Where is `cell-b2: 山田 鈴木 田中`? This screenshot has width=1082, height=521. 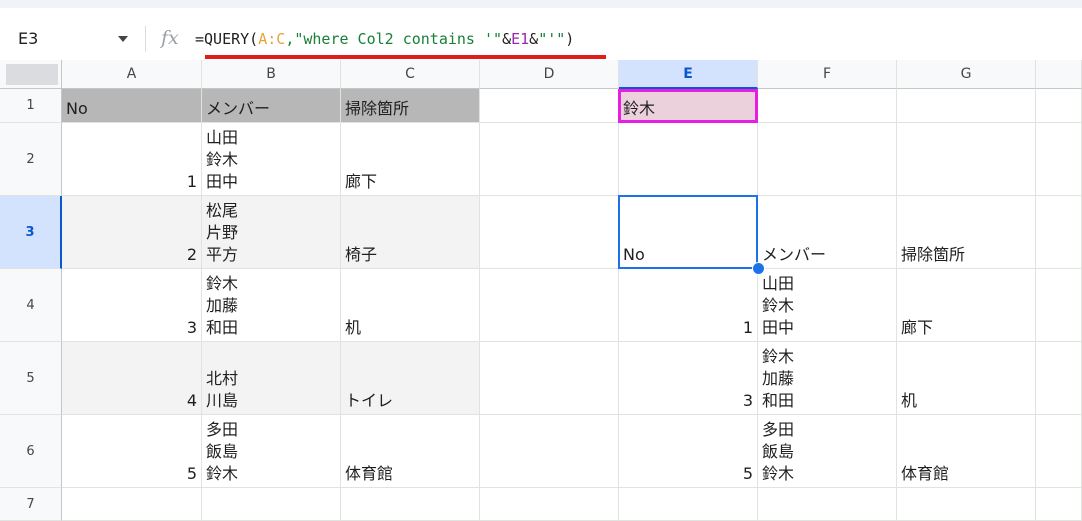
cell-b2: 山田 鈴木 田中 is located at coordinates (271, 159).